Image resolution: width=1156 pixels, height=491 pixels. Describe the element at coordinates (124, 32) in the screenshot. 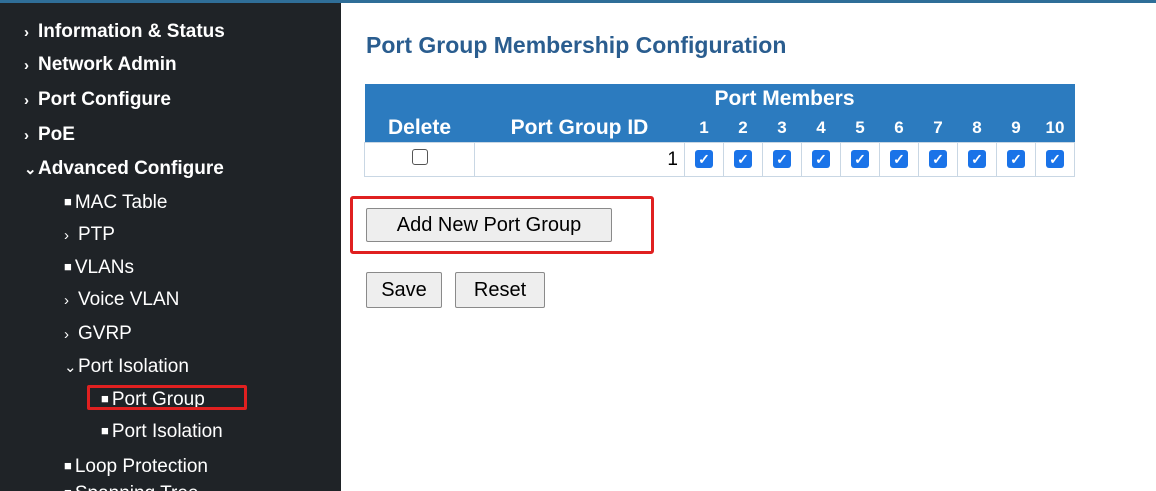

I see `sidebar-item-information-status: › Information & Status` at that location.